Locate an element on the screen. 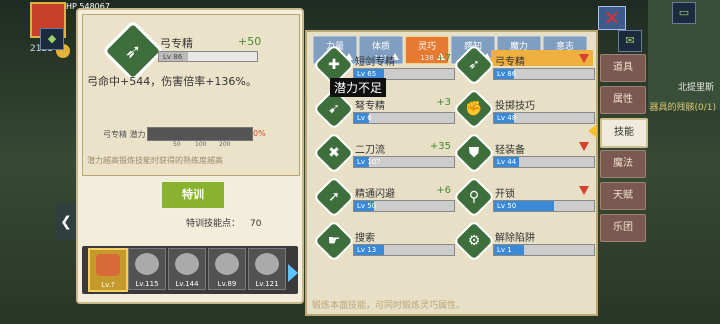  skill-card-disarm-trap: ⚙ 解除陷阱 Lv 1 is located at coordinates (523, 241).